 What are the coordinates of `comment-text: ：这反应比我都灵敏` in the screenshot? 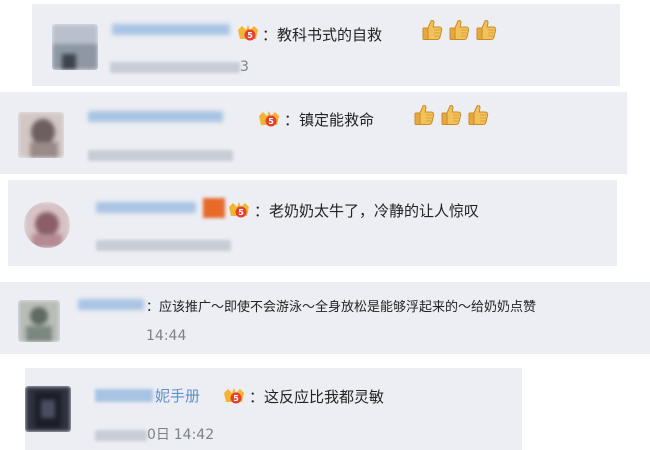 It's located at (317, 397).